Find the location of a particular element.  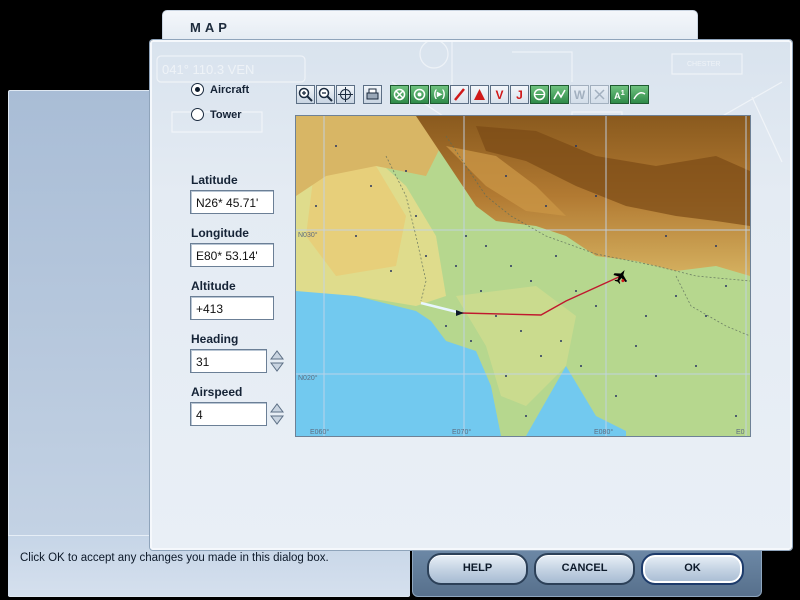

weather-icon: W is located at coordinates (579, 94).